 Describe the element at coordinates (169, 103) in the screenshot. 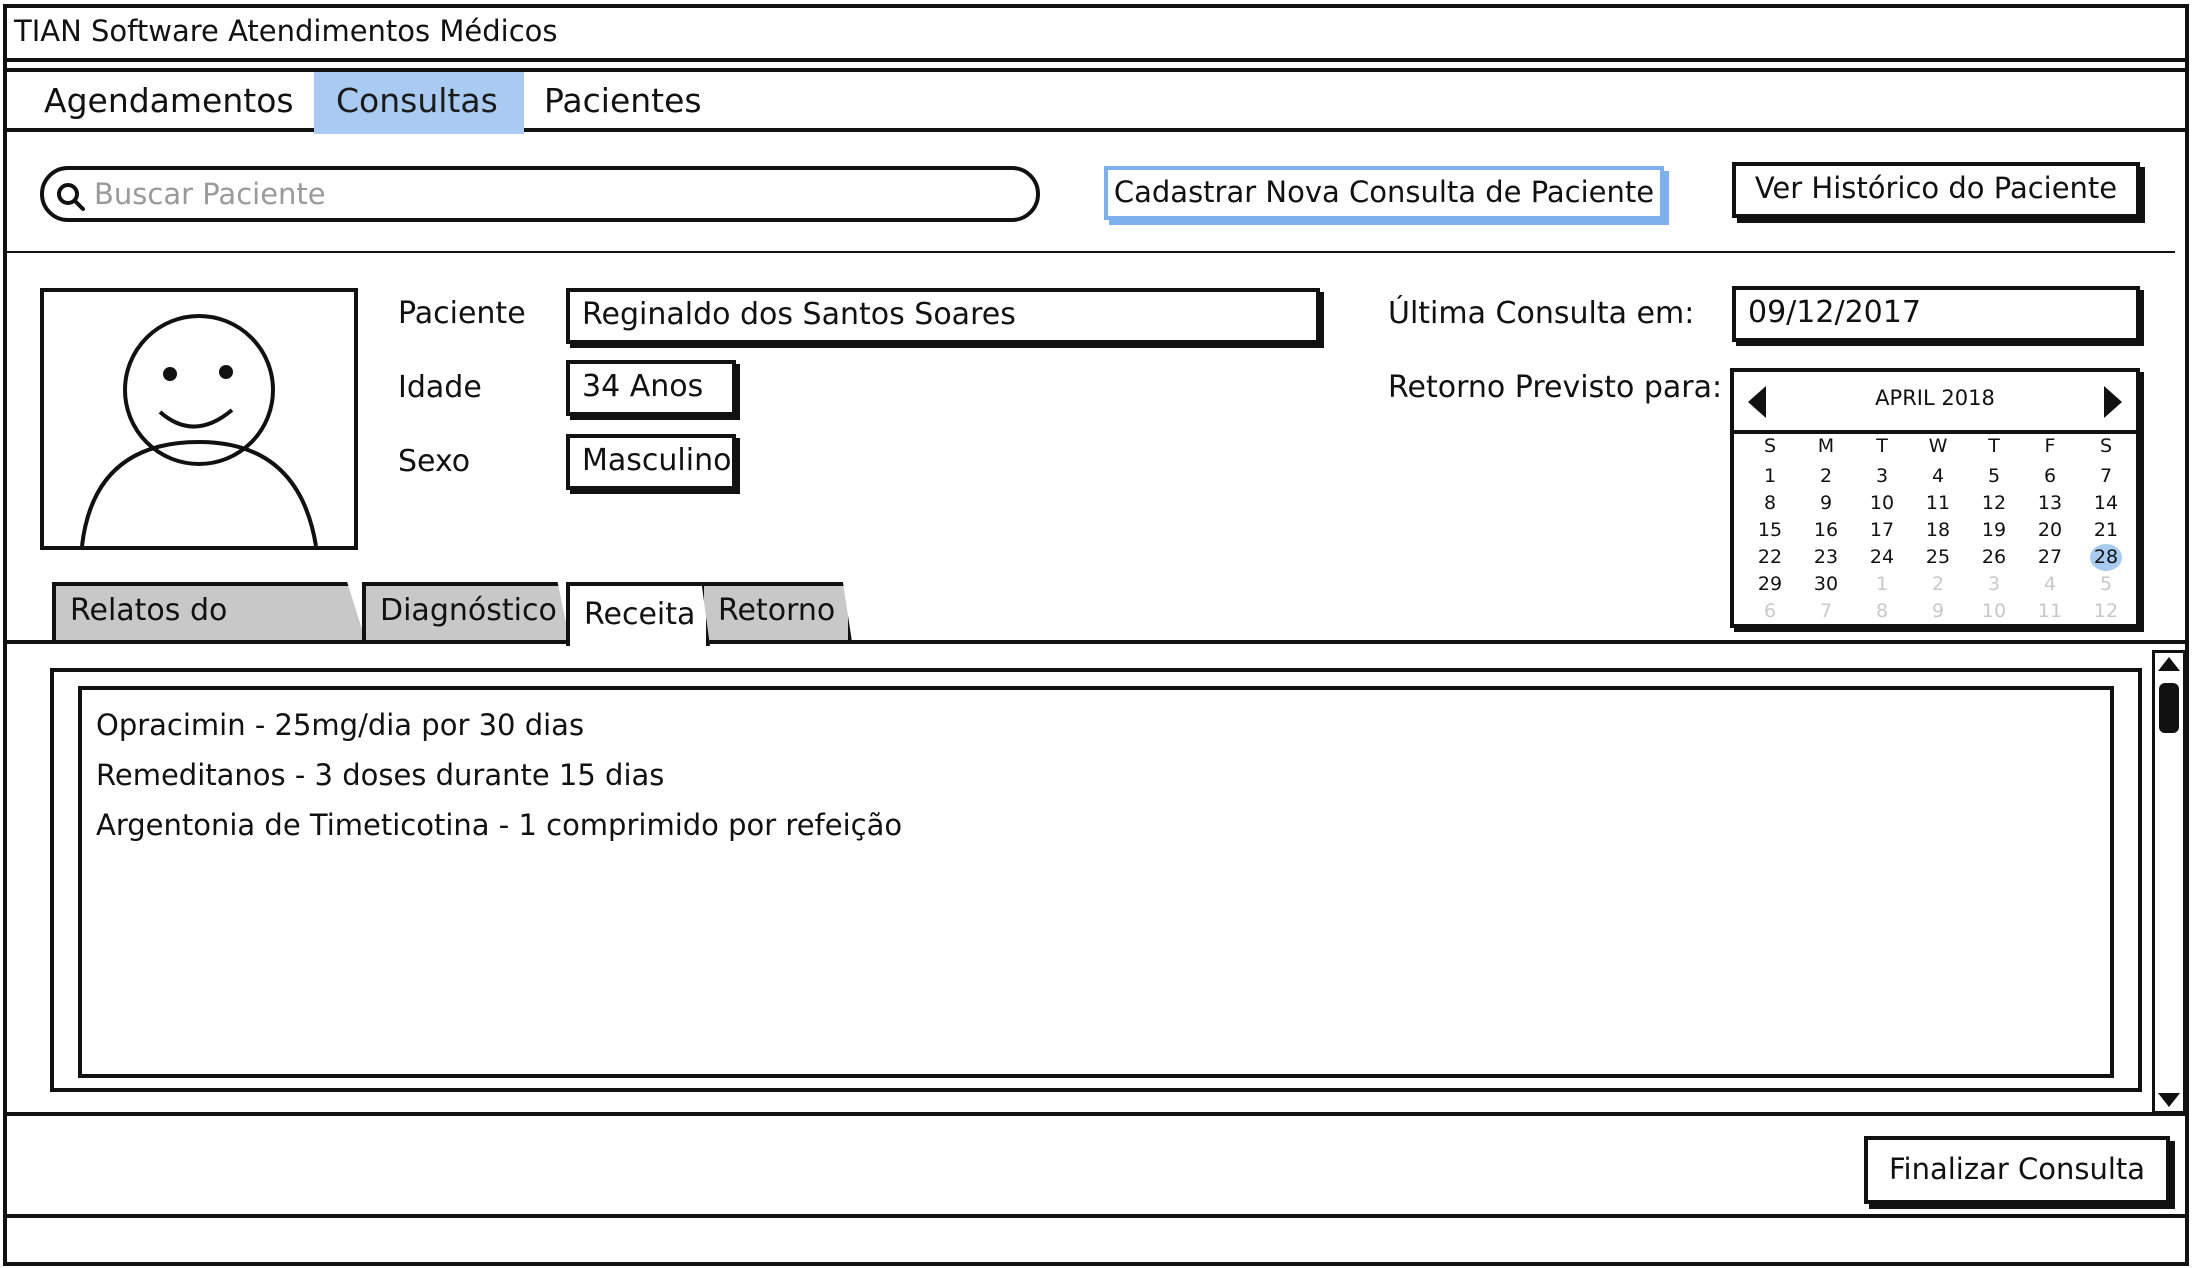

I see `menu-item-agendamentos: Agendamentos` at that location.